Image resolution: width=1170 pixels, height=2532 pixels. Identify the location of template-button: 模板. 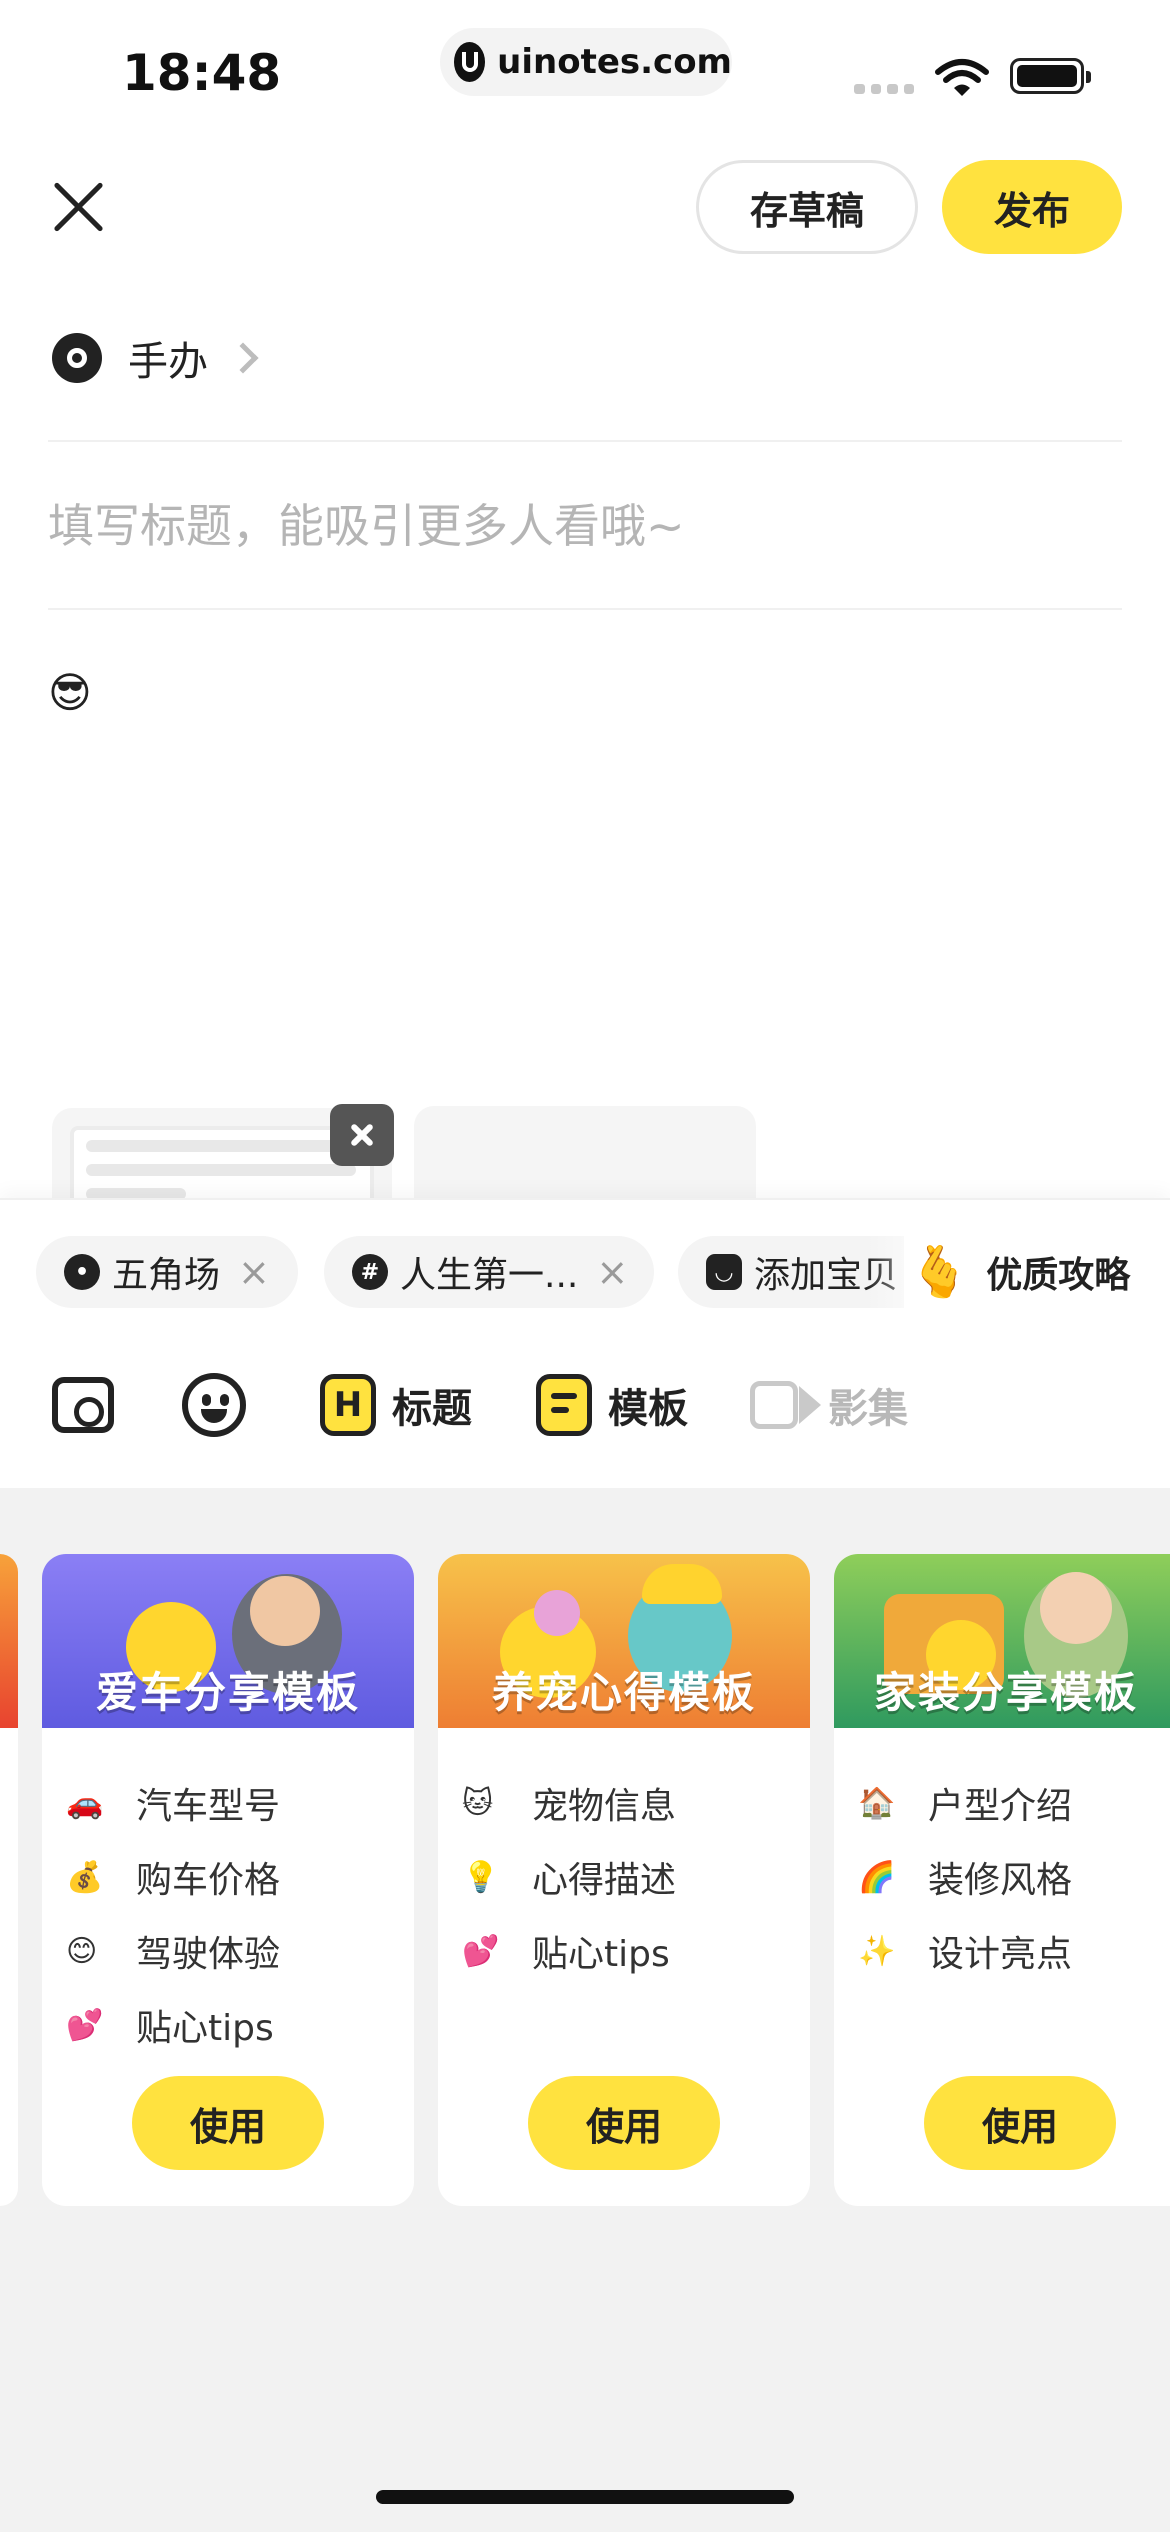
(612, 1405).